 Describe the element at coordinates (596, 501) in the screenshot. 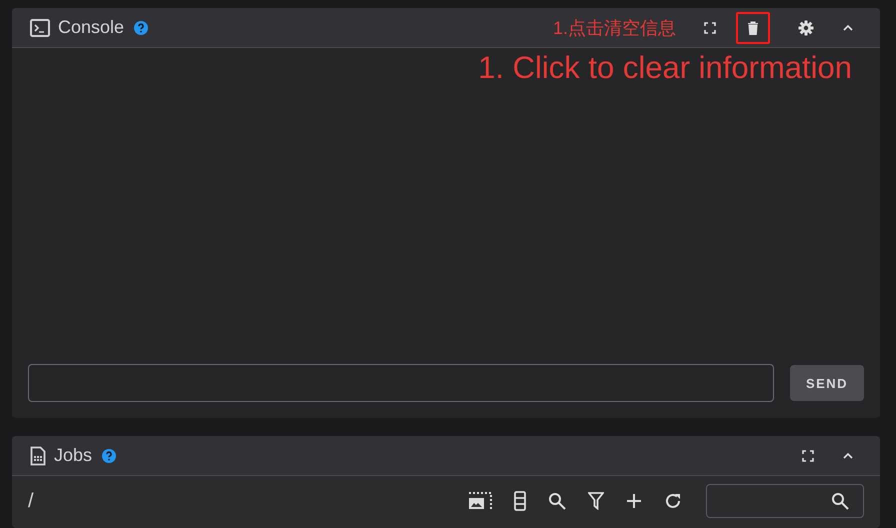

I see `filter-icon` at that location.